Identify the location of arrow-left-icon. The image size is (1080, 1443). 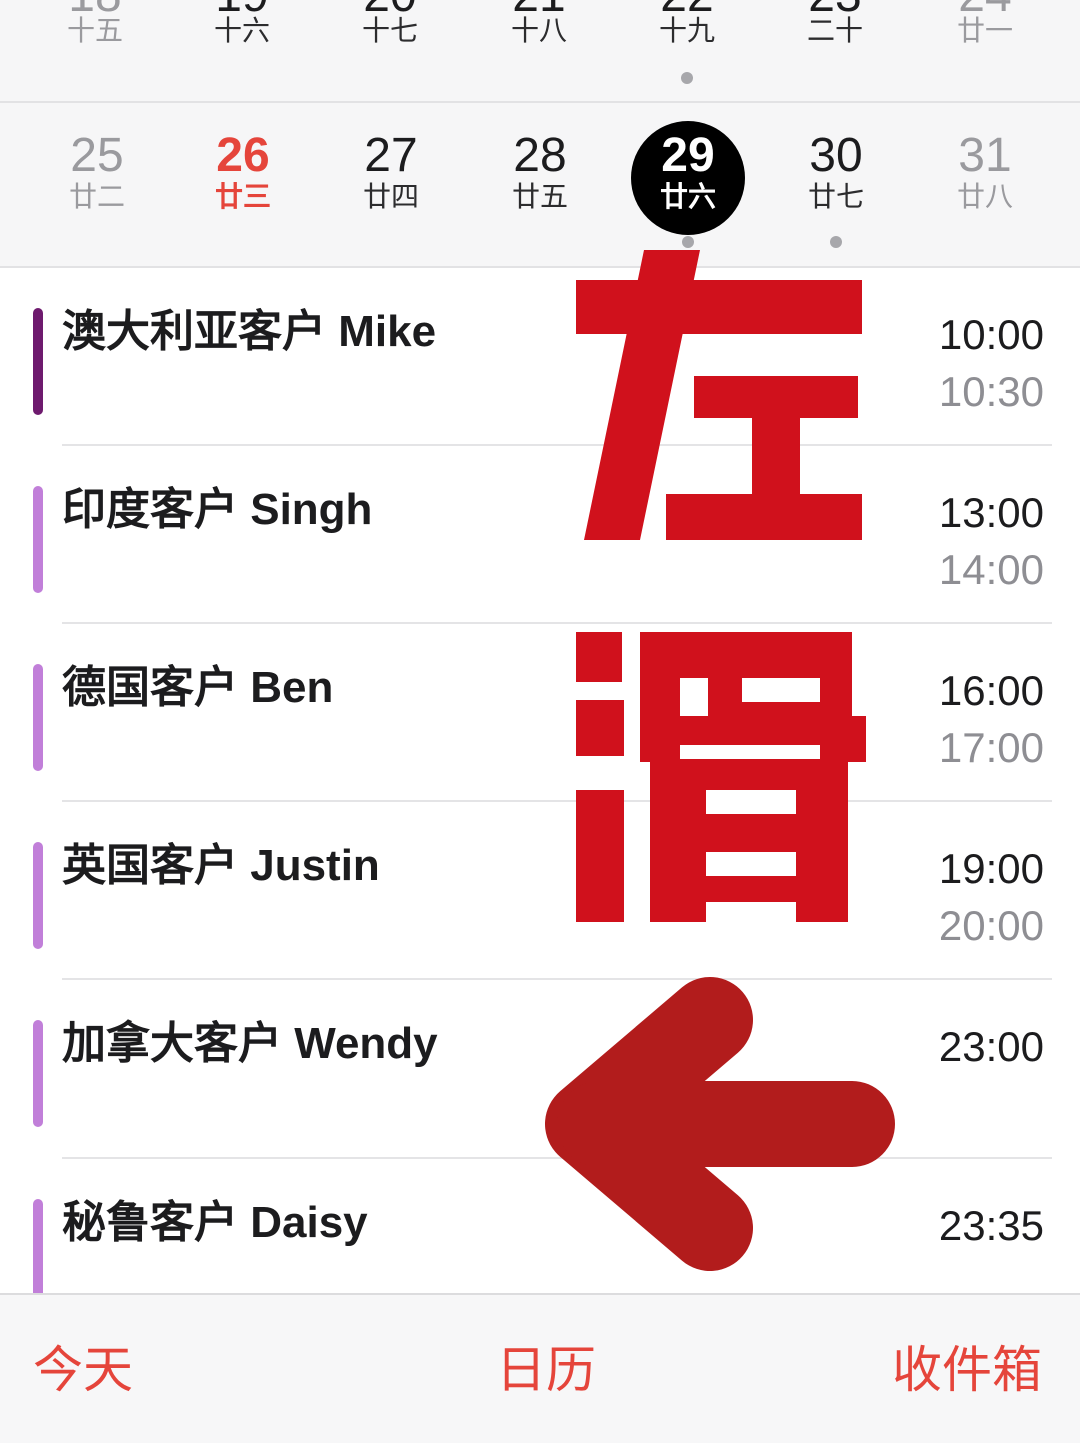
(720, 1124).